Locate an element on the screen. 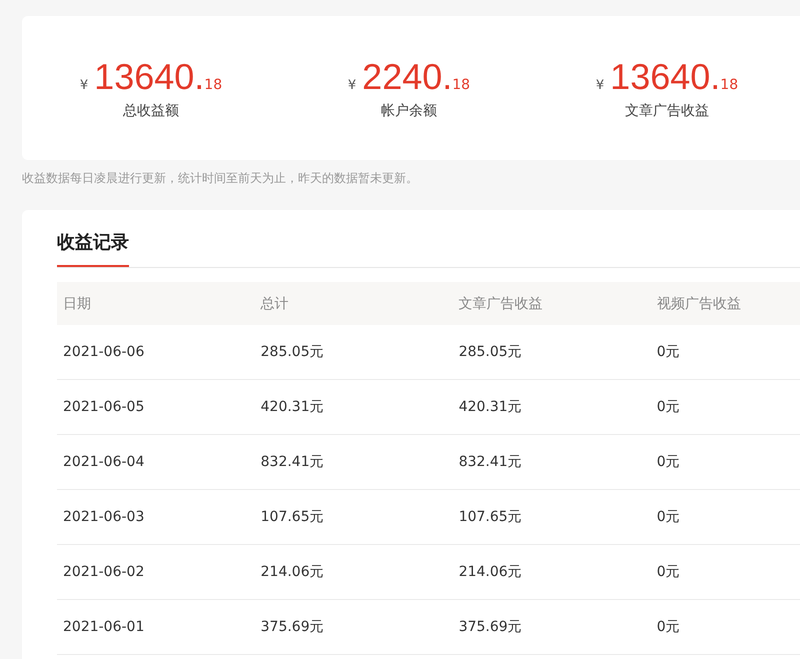 The image size is (800, 659). table-cell: 2021-06-01 is located at coordinates (103, 627).